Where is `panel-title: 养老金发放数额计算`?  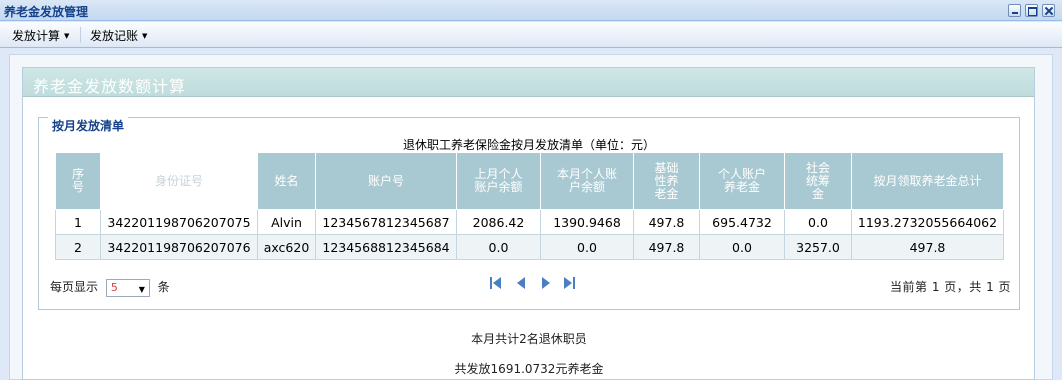 panel-title: 养老金发放数额计算 is located at coordinates (110, 86).